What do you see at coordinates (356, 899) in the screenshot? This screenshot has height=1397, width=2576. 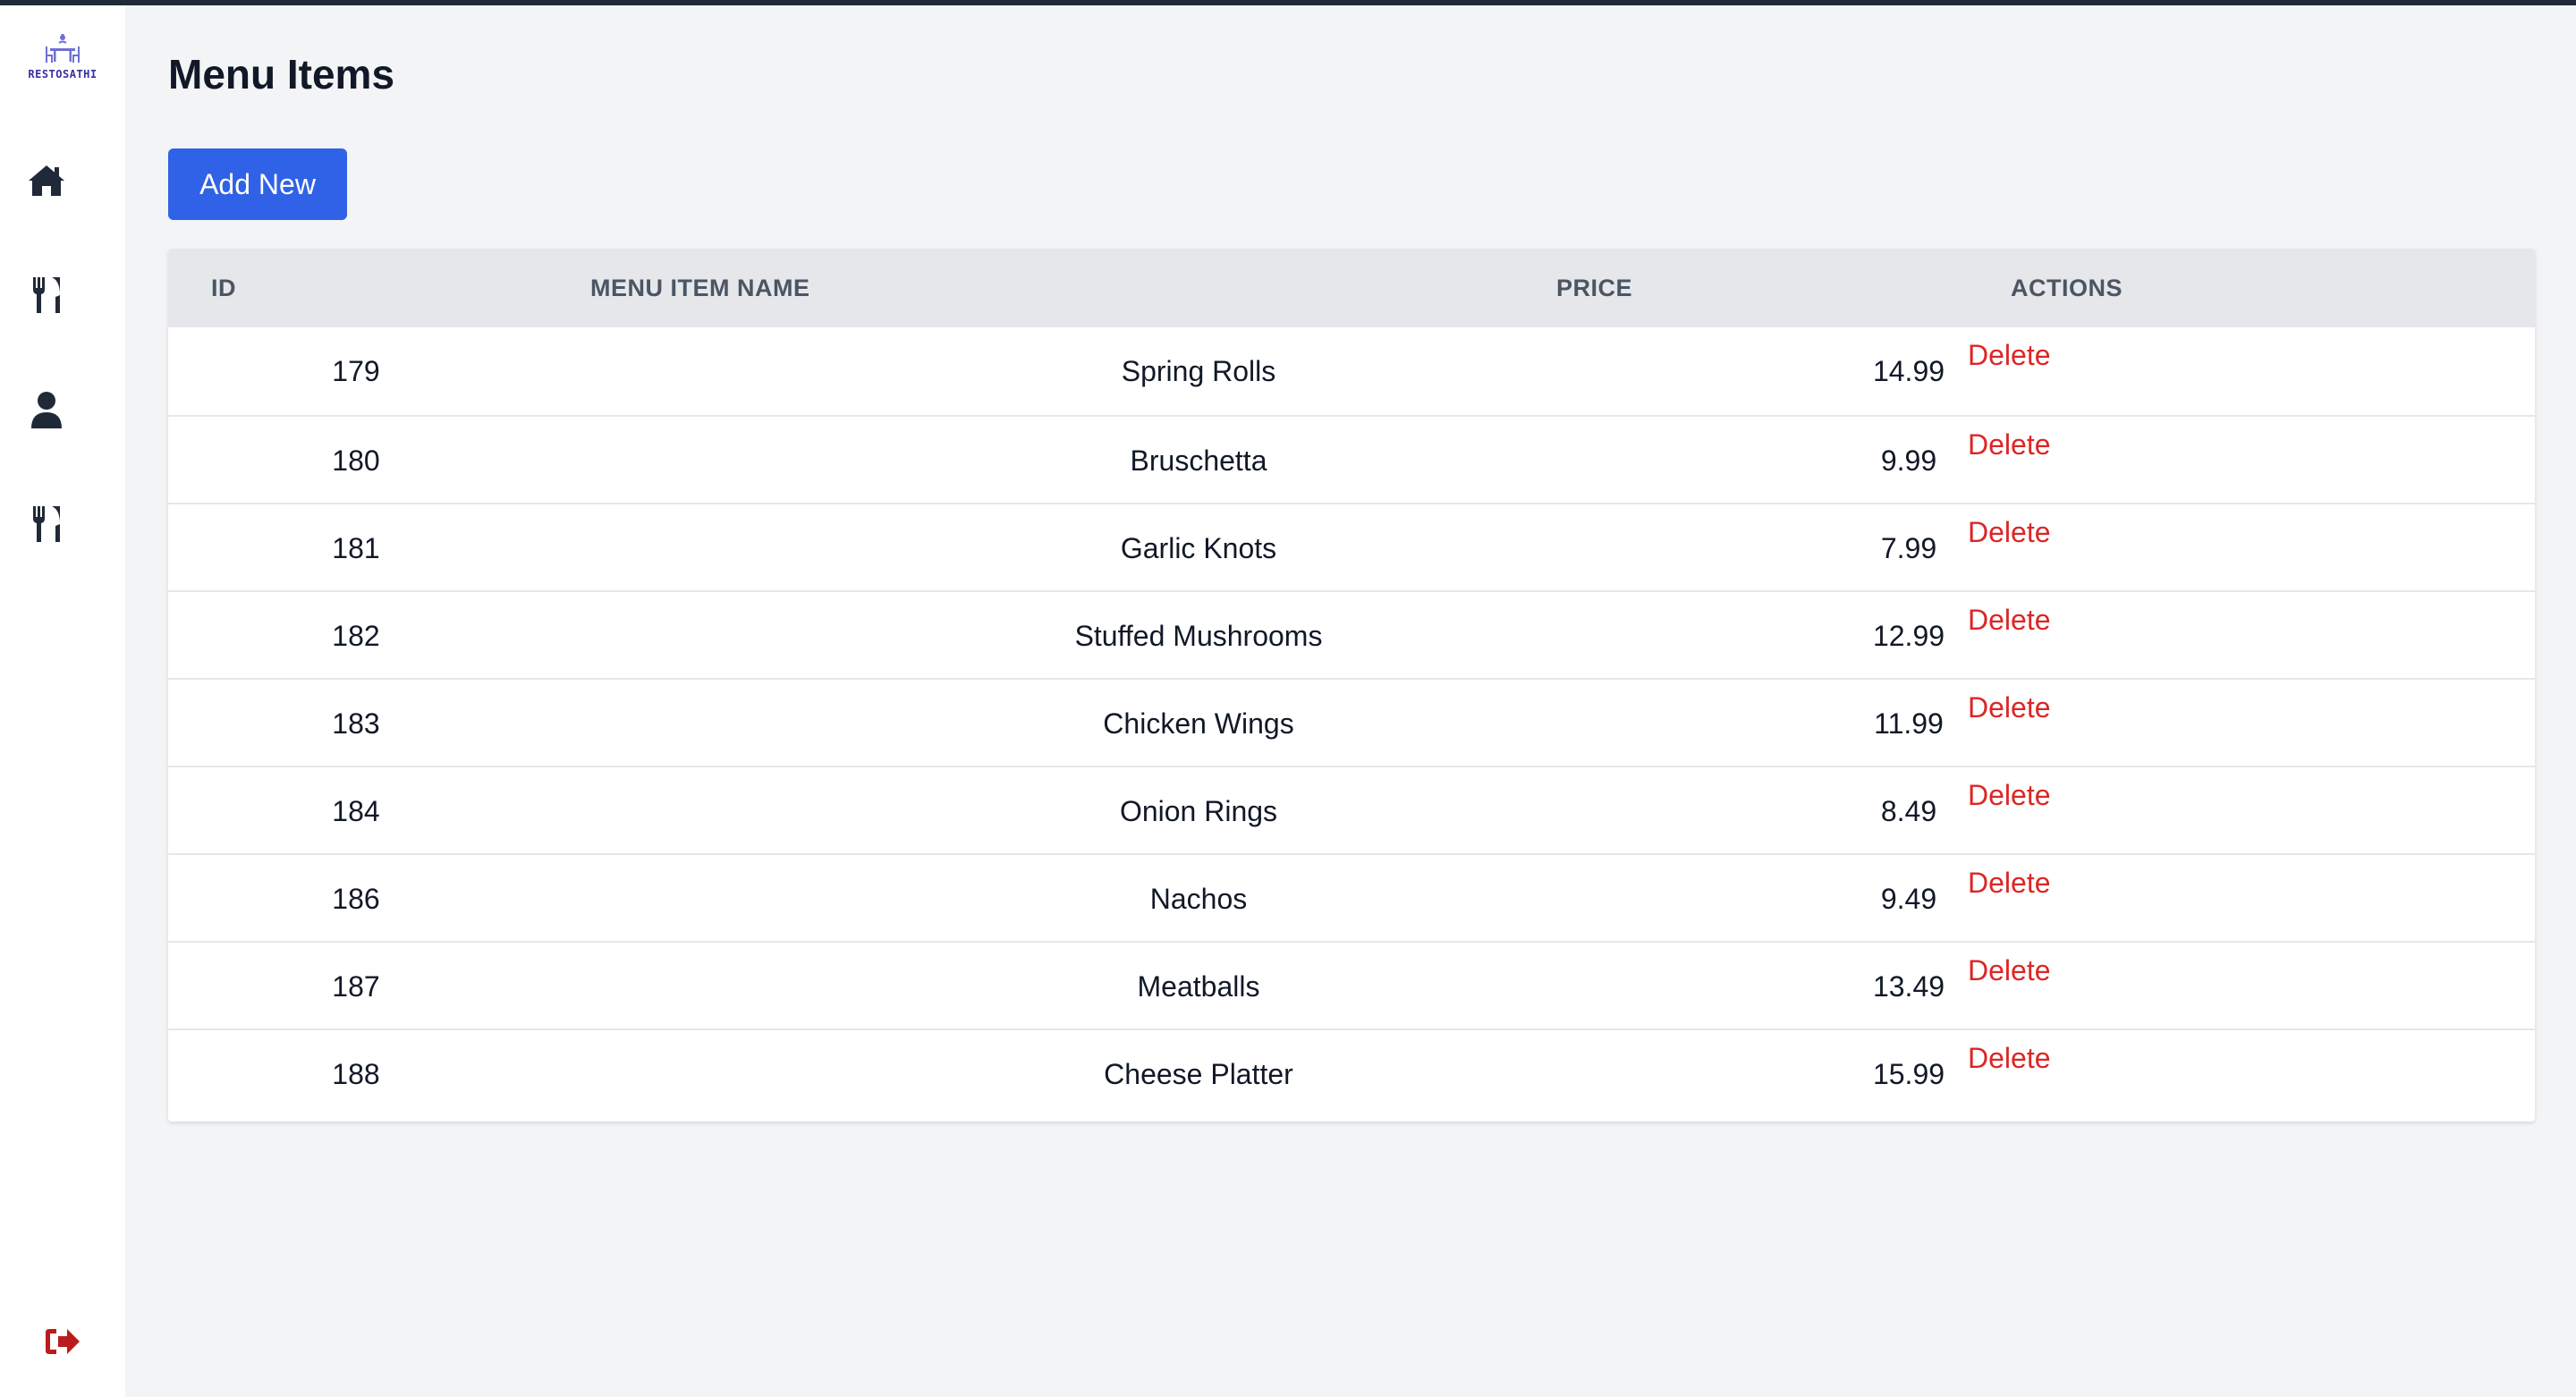 I see `cell-id: 186` at bounding box center [356, 899].